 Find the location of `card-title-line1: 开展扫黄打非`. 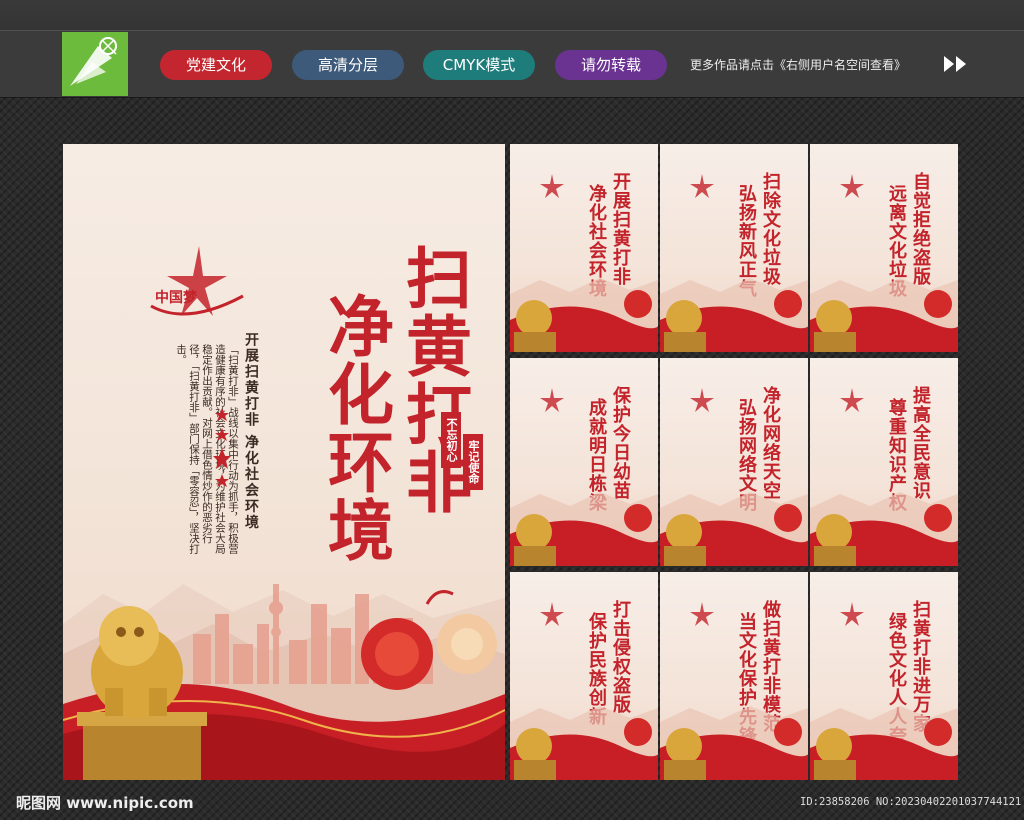

card-title-line1: 开展扫黄打非 is located at coordinates (620, 229).